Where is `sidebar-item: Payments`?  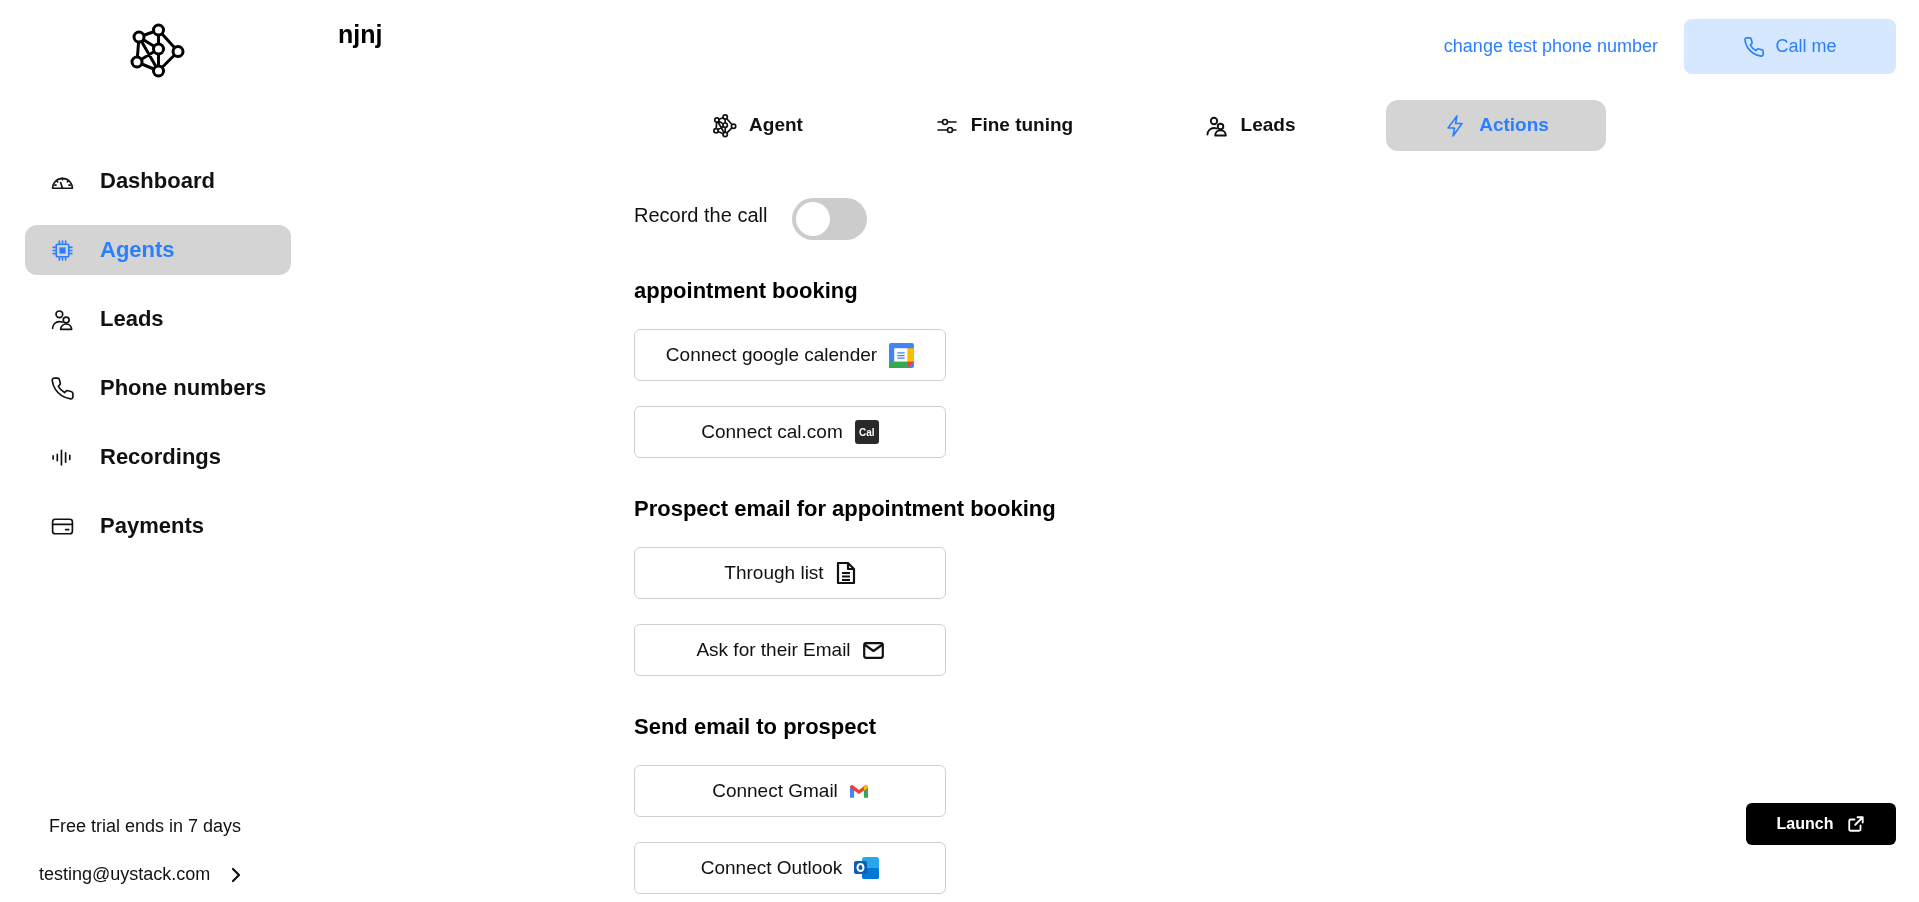
sidebar-item: Payments is located at coordinates (158, 526).